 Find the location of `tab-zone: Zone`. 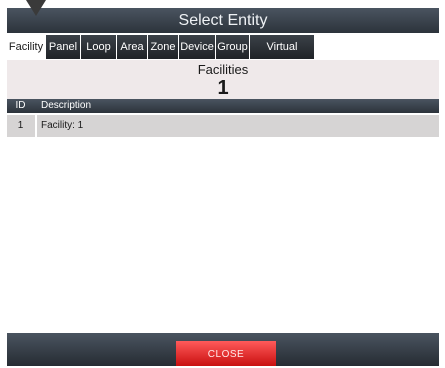

tab-zone: Zone is located at coordinates (163, 47).